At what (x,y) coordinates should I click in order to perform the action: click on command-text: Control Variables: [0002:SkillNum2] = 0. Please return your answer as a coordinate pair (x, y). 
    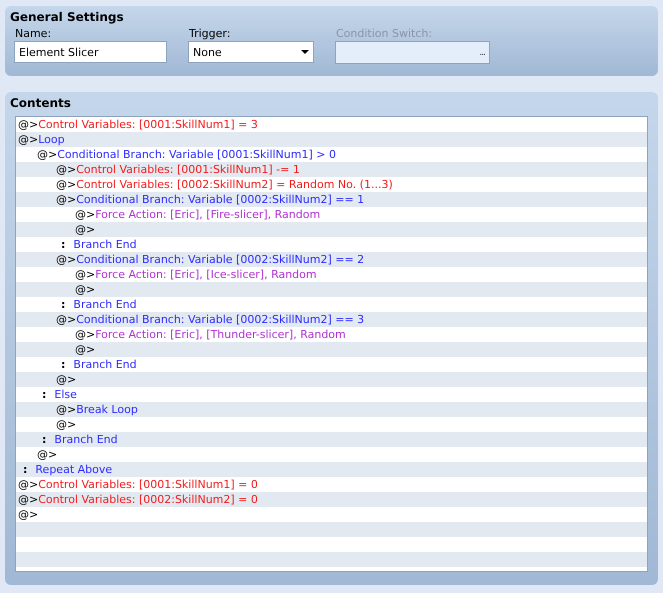
    Looking at the image, I should click on (148, 499).